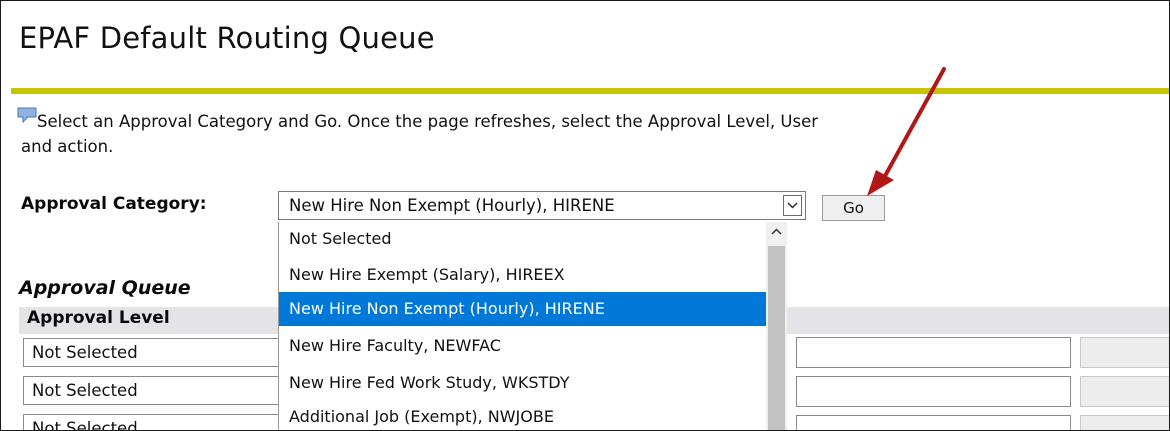 The width and height of the screenshot is (1170, 431). What do you see at coordinates (776, 232) in the screenshot?
I see `chevron-up-icon` at bounding box center [776, 232].